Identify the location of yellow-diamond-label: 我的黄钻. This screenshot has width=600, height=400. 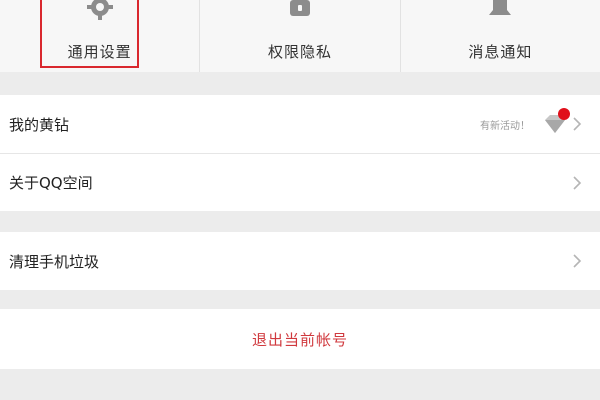
(39, 124).